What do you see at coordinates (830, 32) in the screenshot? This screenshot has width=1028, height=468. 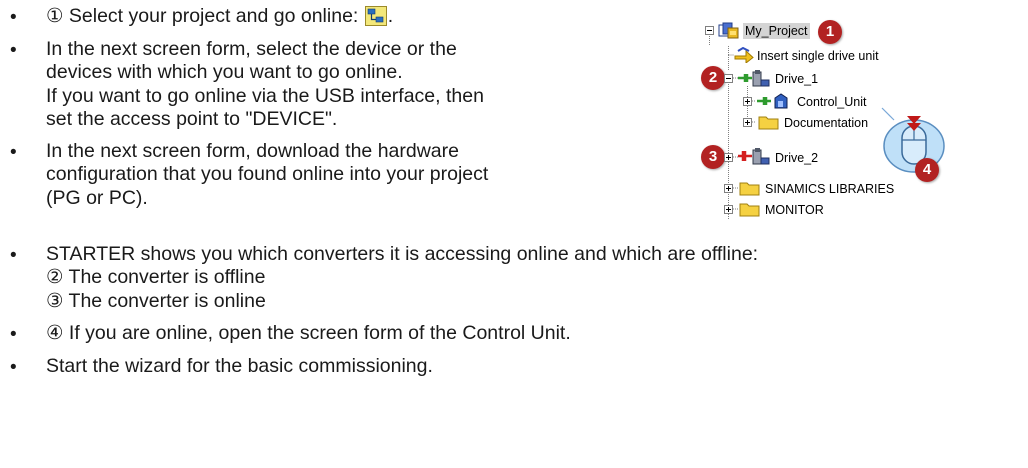 I see `callout-1: 1` at bounding box center [830, 32].